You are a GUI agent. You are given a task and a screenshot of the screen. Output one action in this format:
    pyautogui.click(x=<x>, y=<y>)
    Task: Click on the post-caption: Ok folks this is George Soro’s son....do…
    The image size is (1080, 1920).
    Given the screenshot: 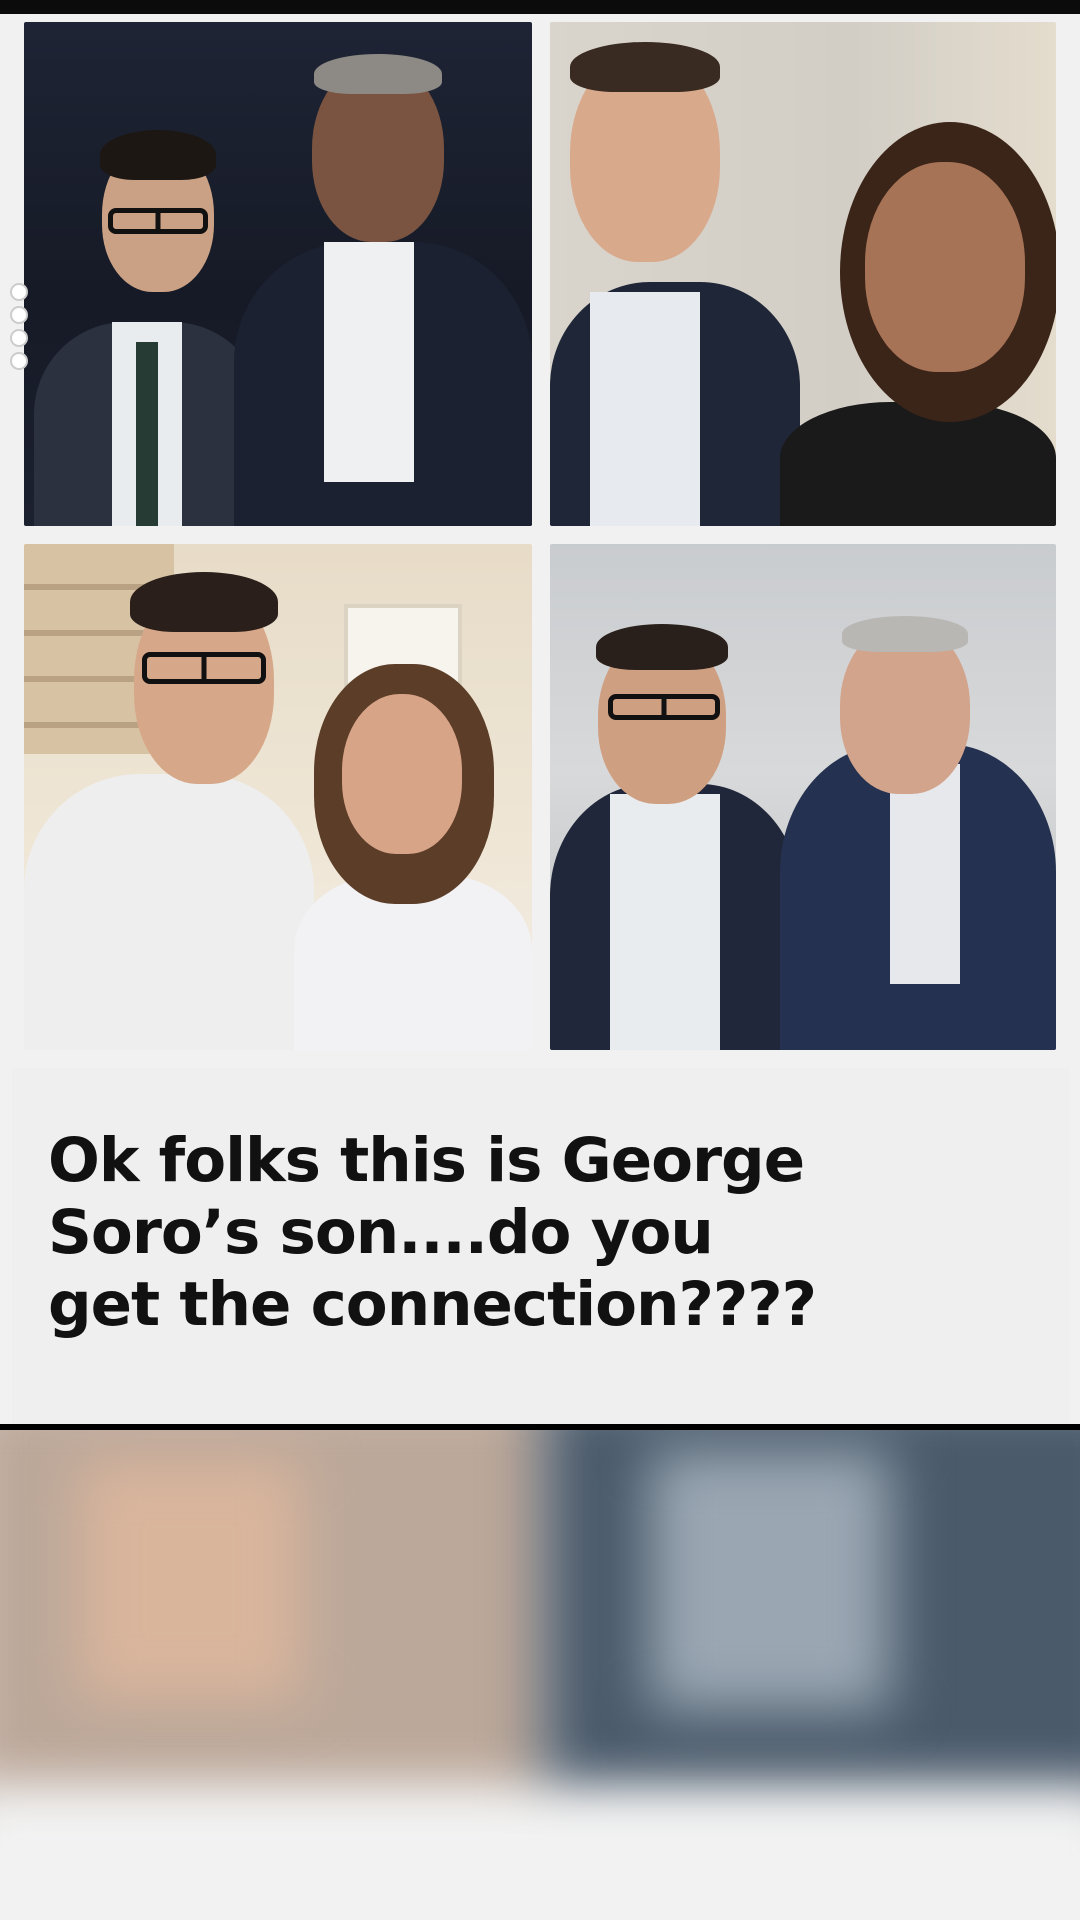 What is the action you would take?
    pyautogui.click(x=528, y=1233)
    